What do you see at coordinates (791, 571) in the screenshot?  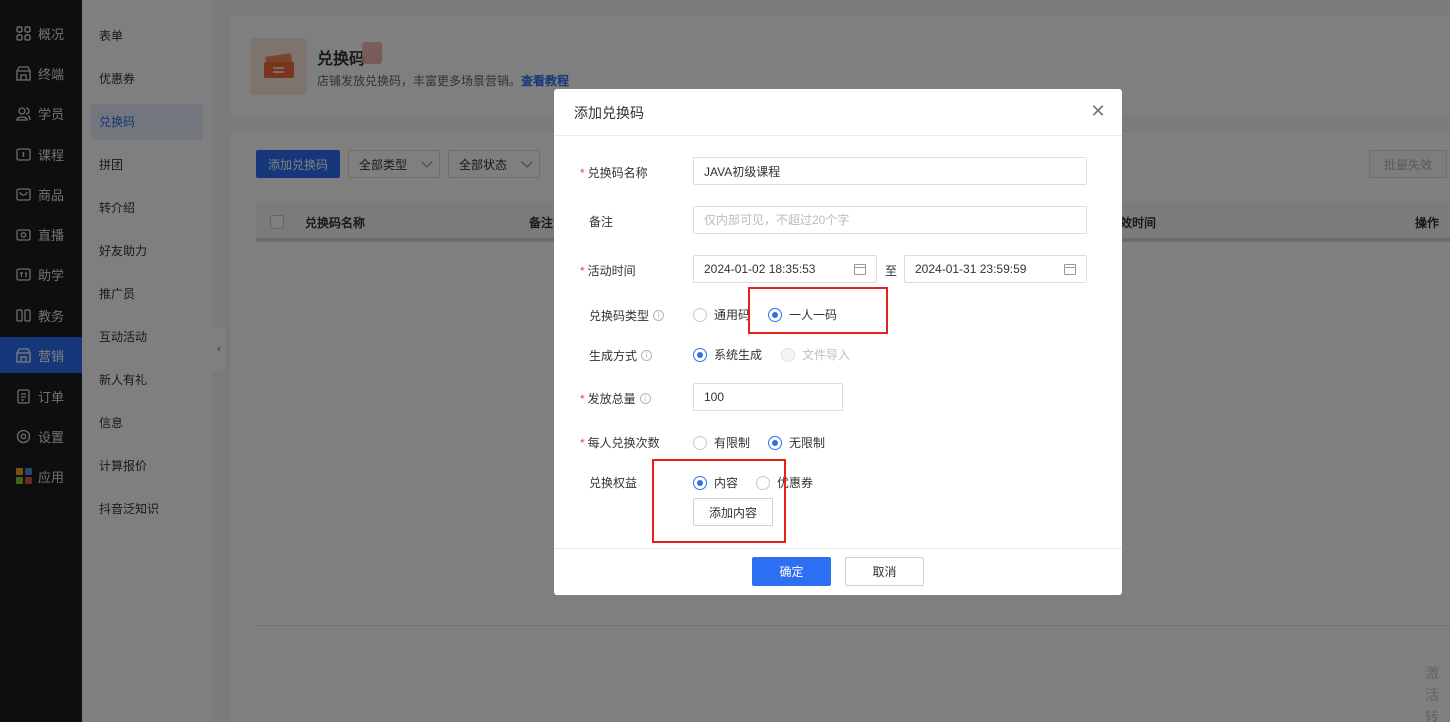 I see `confirm-button: 确定` at bounding box center [791, 571].